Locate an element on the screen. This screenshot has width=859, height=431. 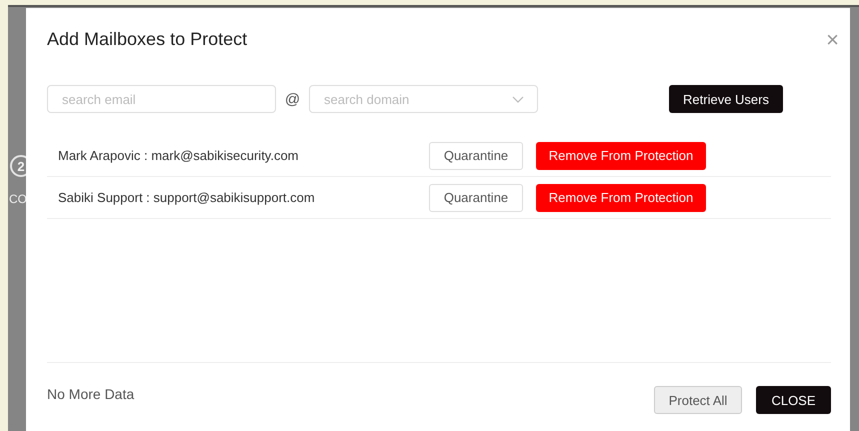
user-entry: Mark Arapovic : mark@sabikisecurity.com is located at coordinates (179, 155).